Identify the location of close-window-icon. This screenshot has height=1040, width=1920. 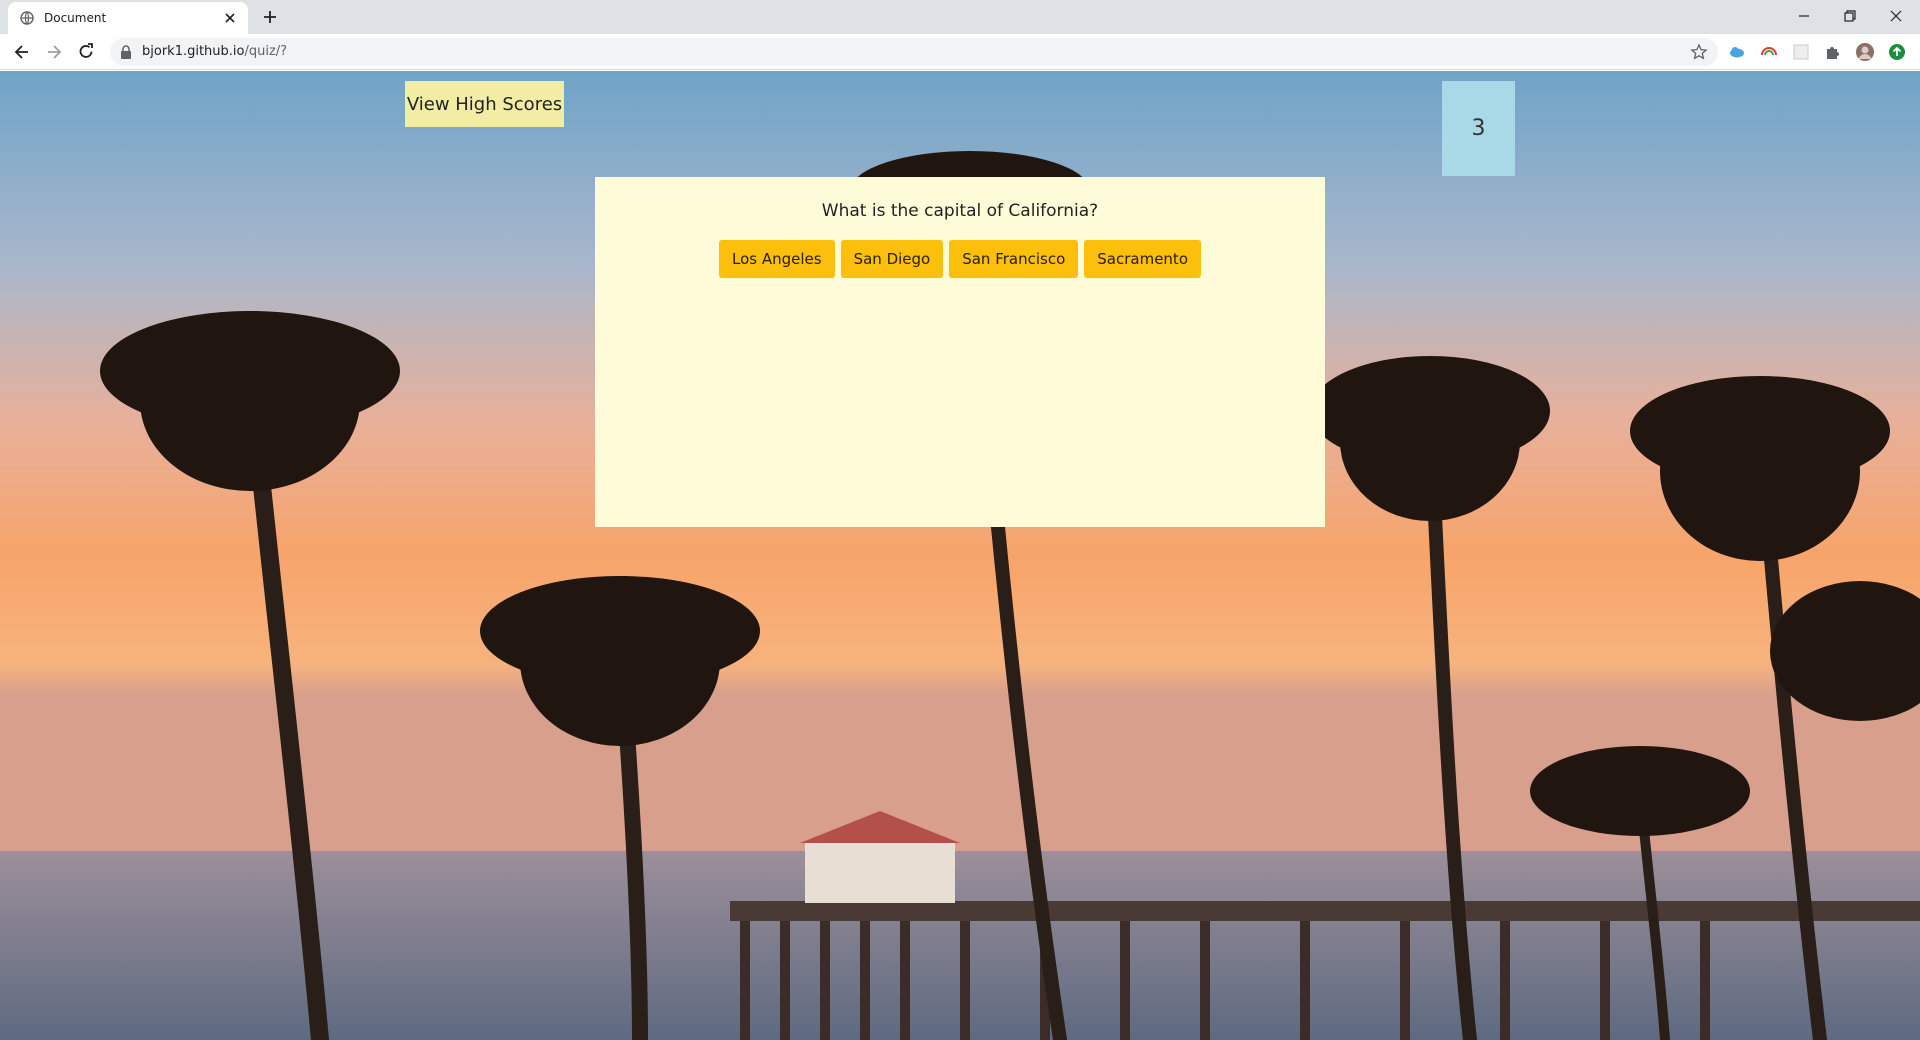
(1896, 16).